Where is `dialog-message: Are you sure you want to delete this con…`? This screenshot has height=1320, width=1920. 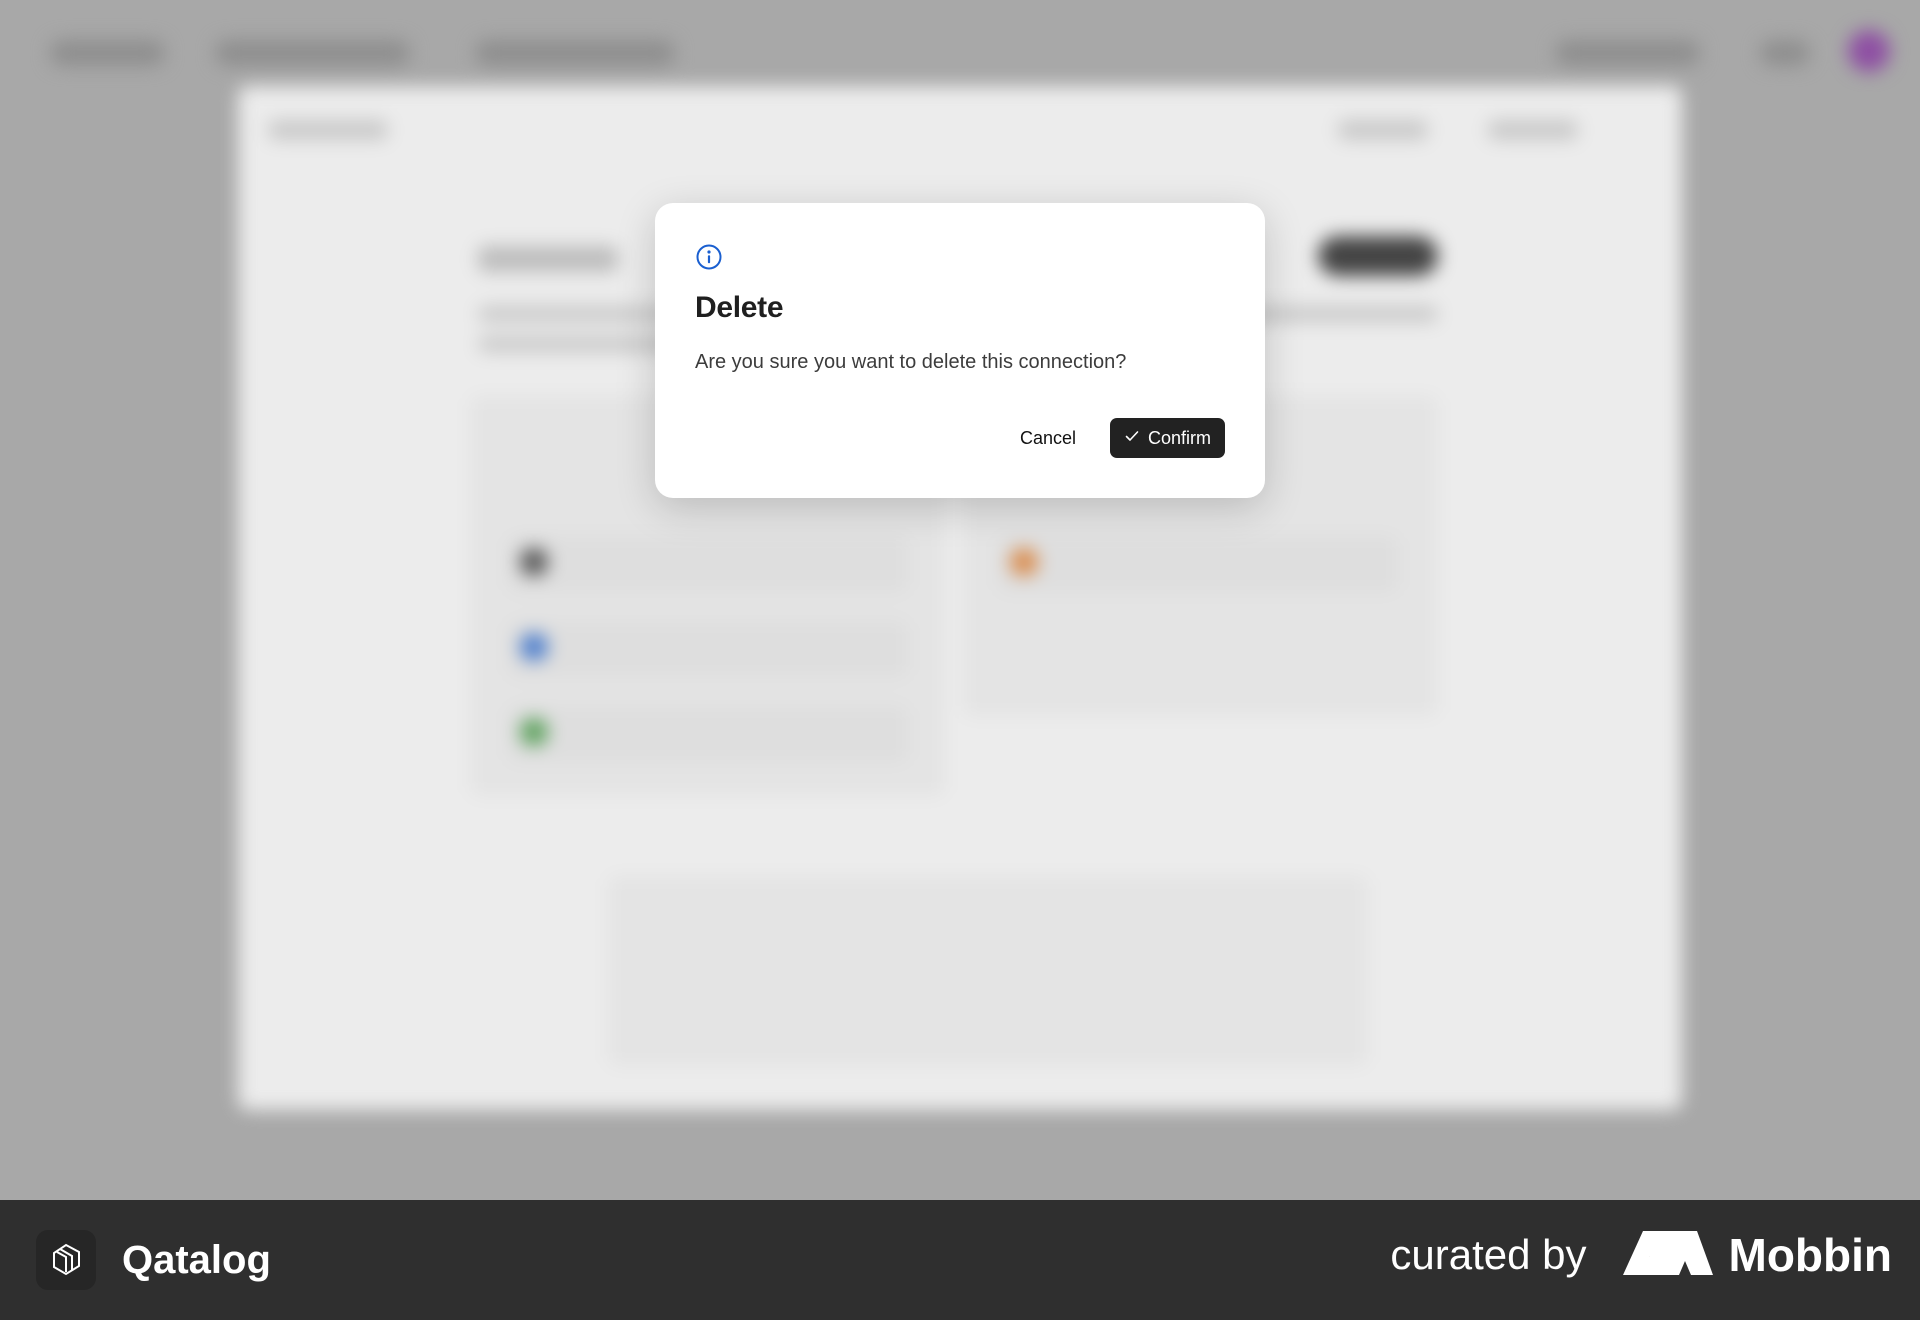
dialog-message: Are you sure you want to delete this con… is located at coordinates (911, 362).